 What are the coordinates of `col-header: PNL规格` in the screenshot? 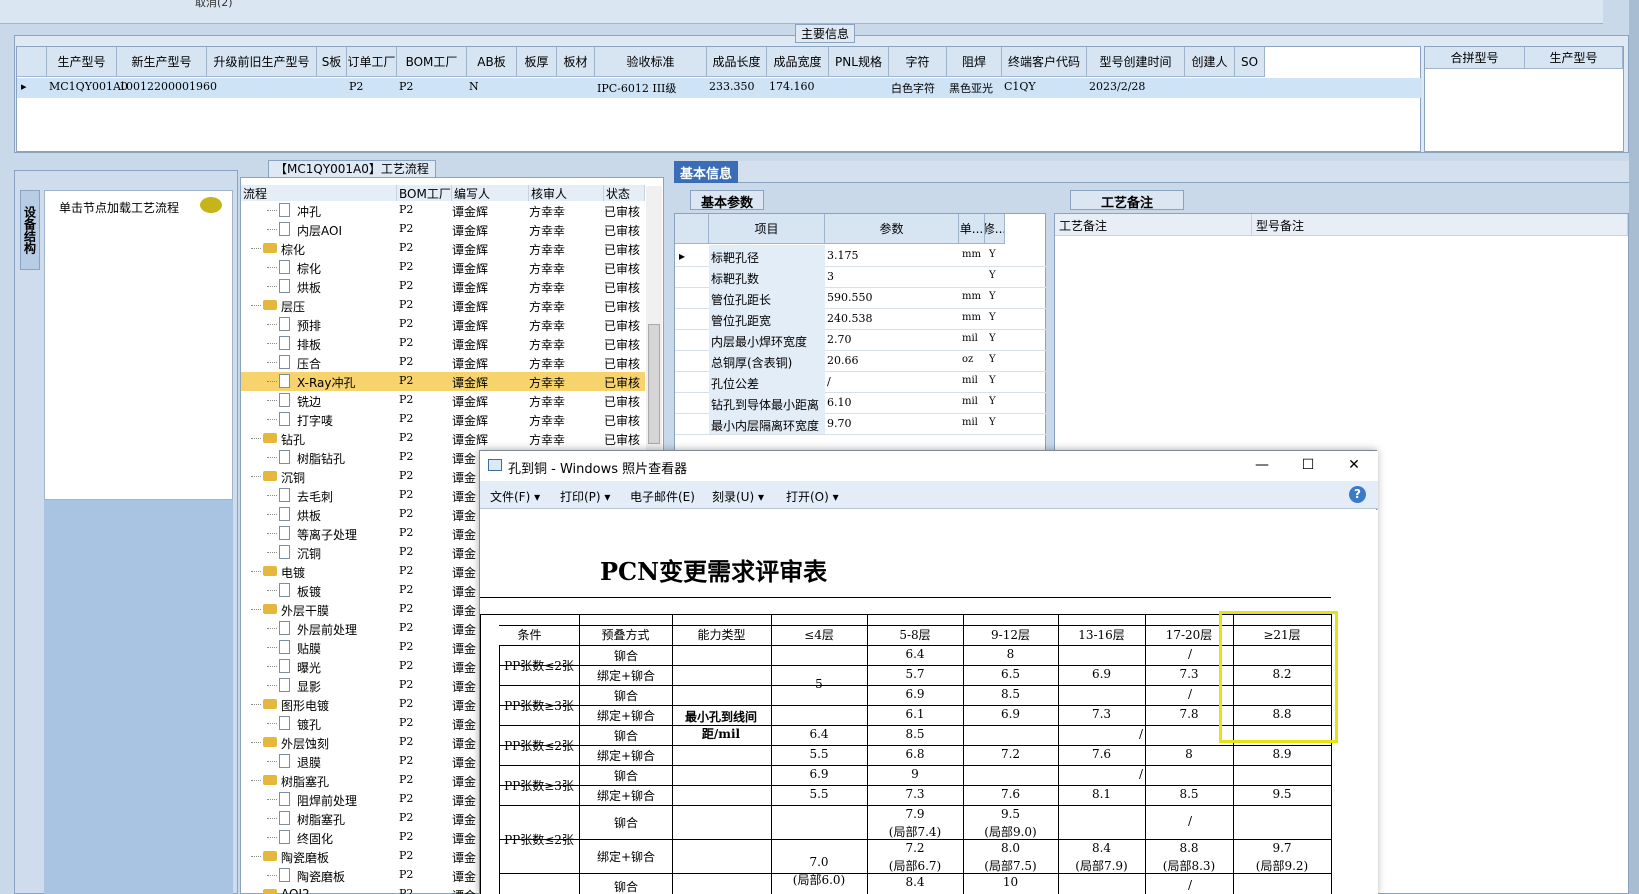 It's located at (859, 62).